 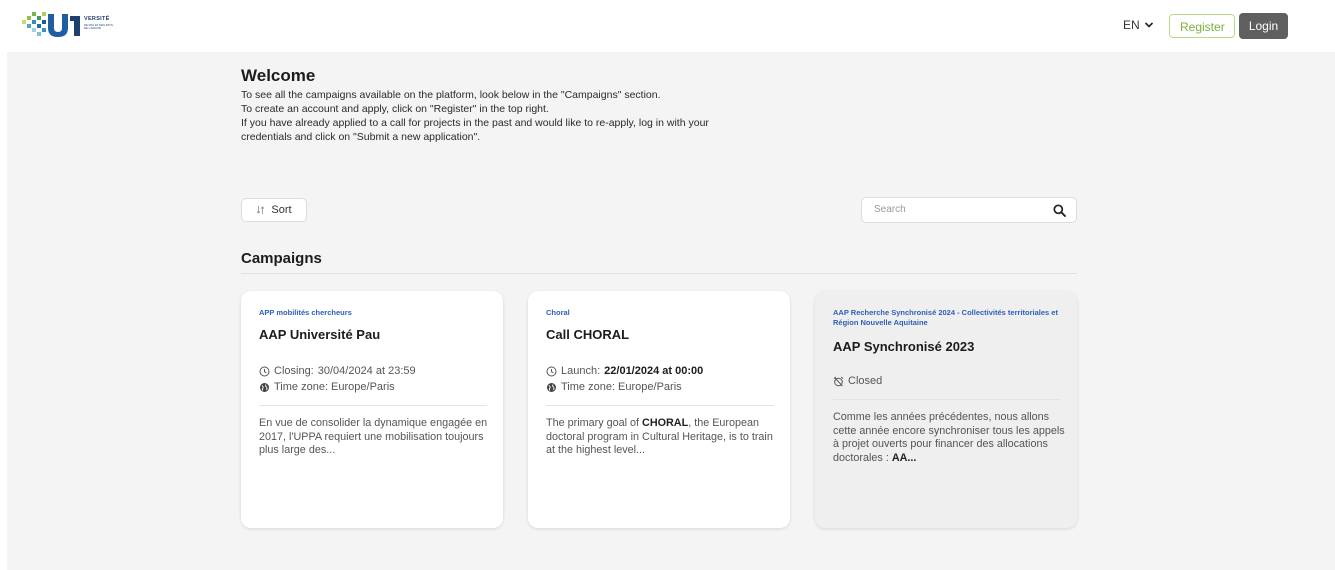 What do you see at coordinates (320, 334) in the screenshot?
I see `campaign-title: AAP Université Pau` at bounding box center [320, 334].